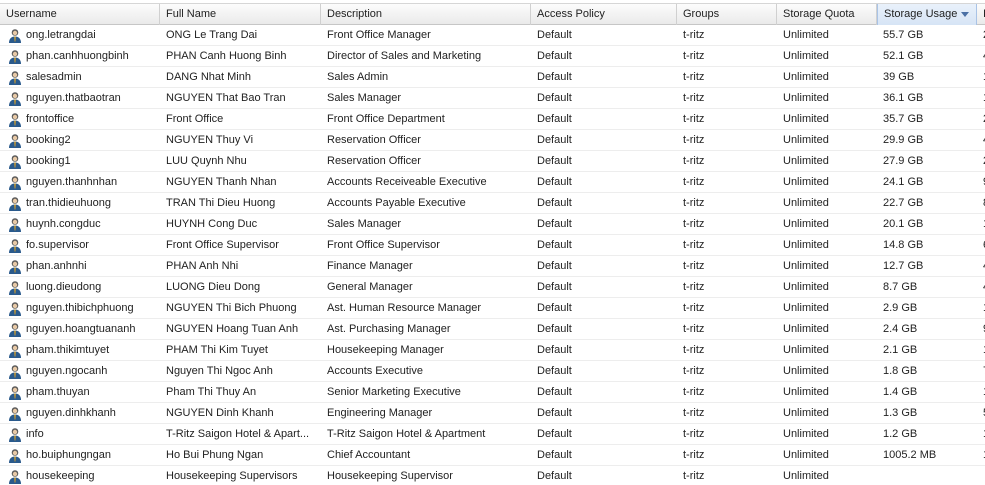 This screenshot has width=985, height=485. What do you see at coordinates (701, 14) in the screenshot?
I see `column-header-label: Groups` at bounding box center [701, 14].